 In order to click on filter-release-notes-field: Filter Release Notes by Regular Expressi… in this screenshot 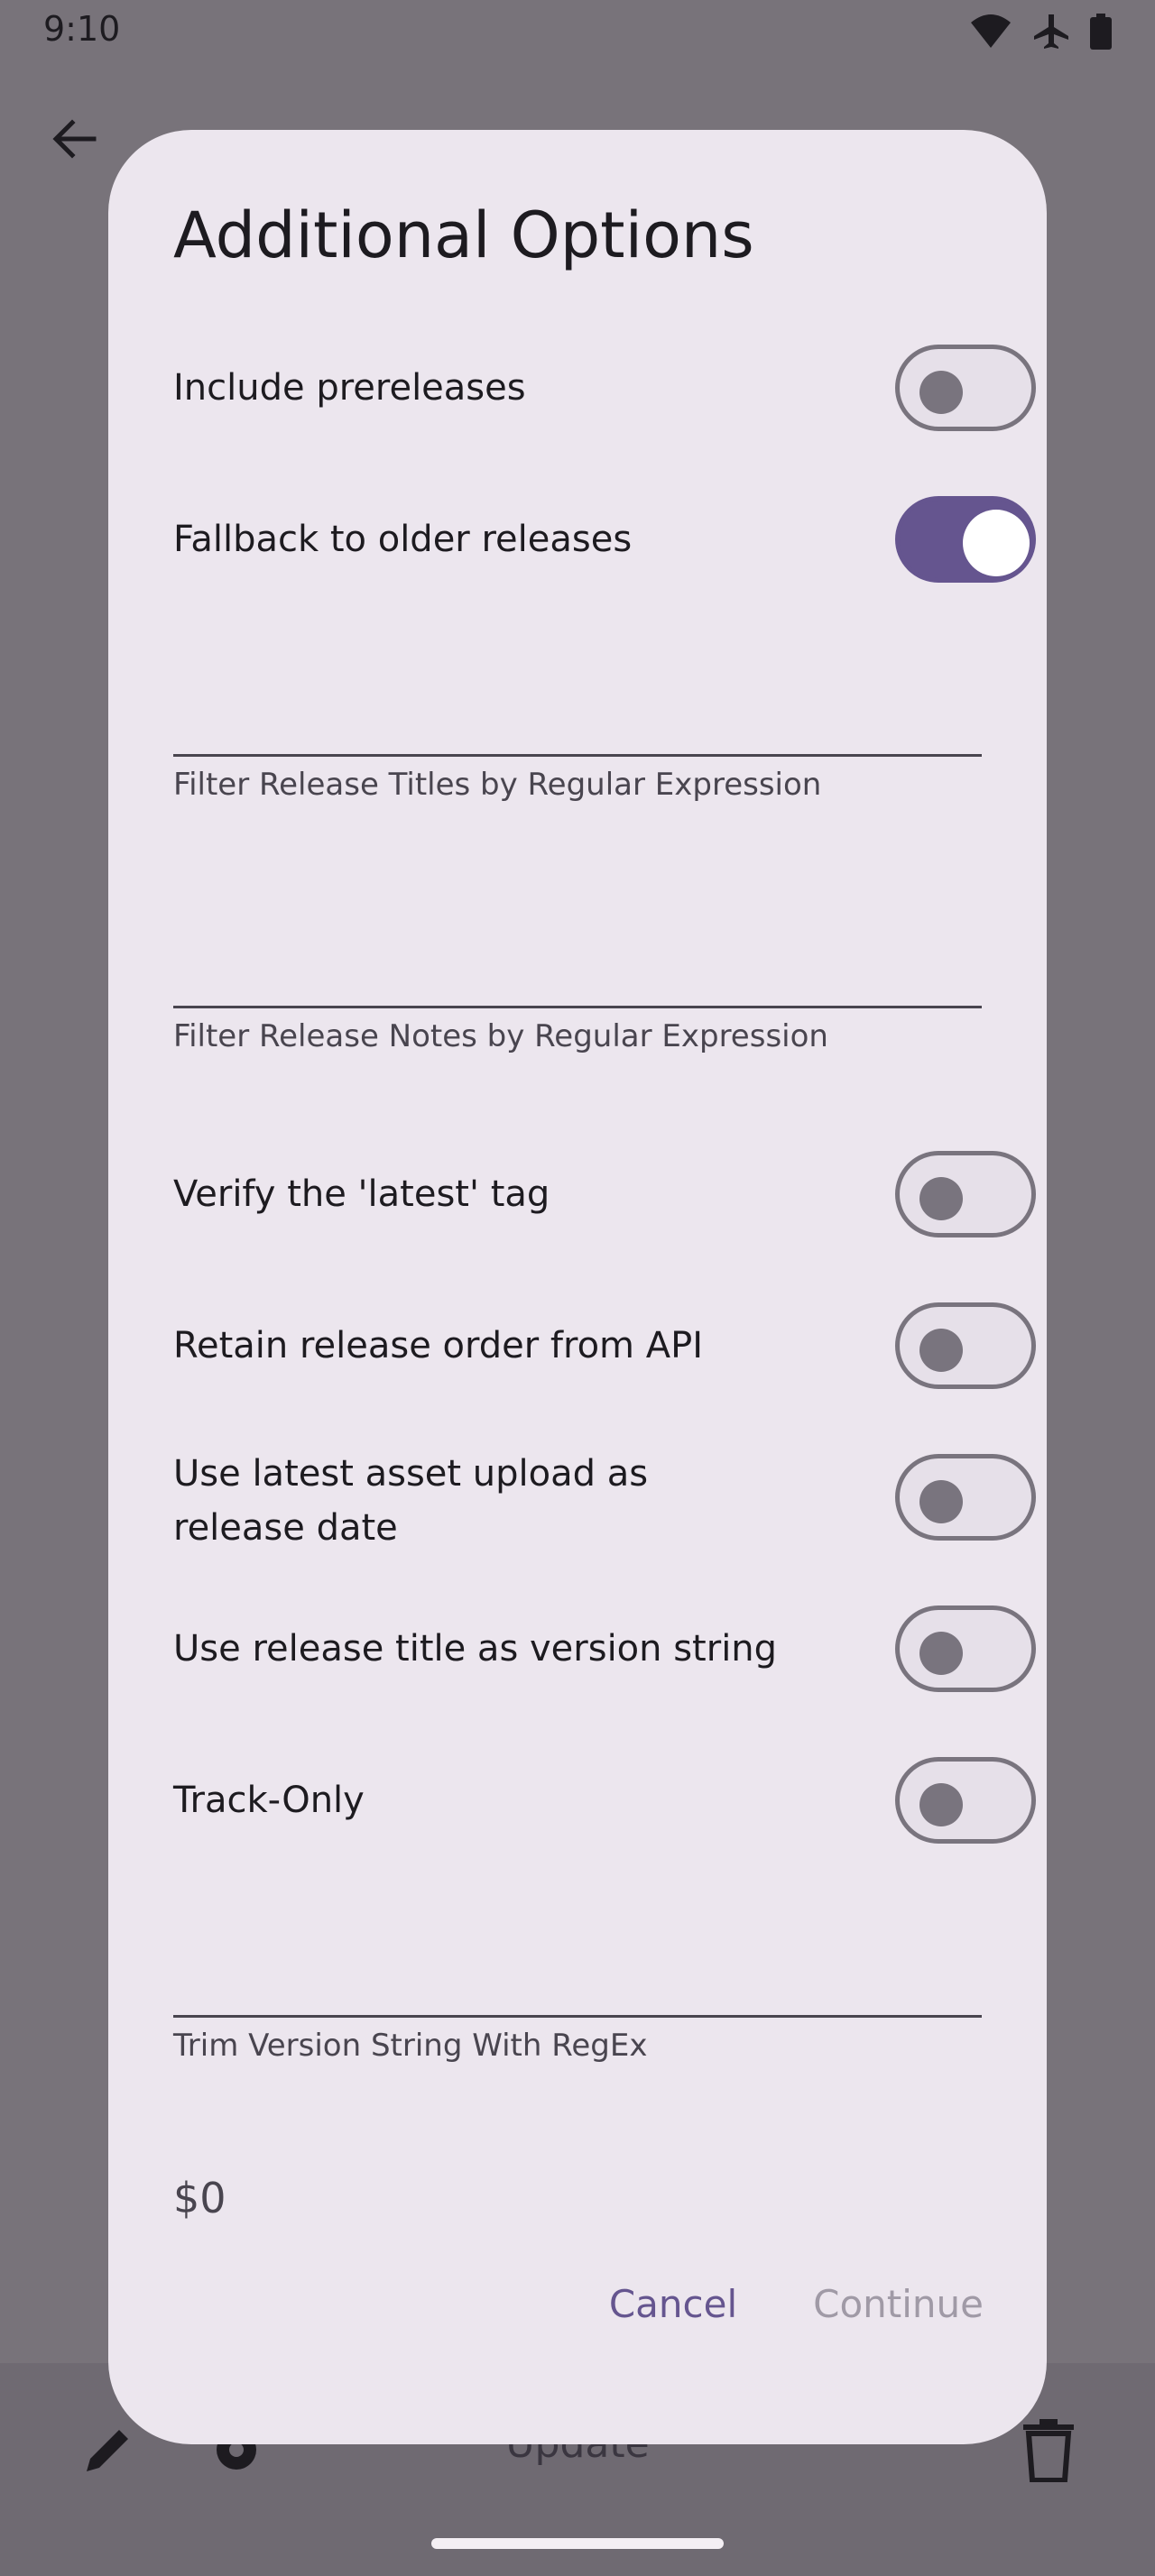, I will do `click(577, 1042)`.